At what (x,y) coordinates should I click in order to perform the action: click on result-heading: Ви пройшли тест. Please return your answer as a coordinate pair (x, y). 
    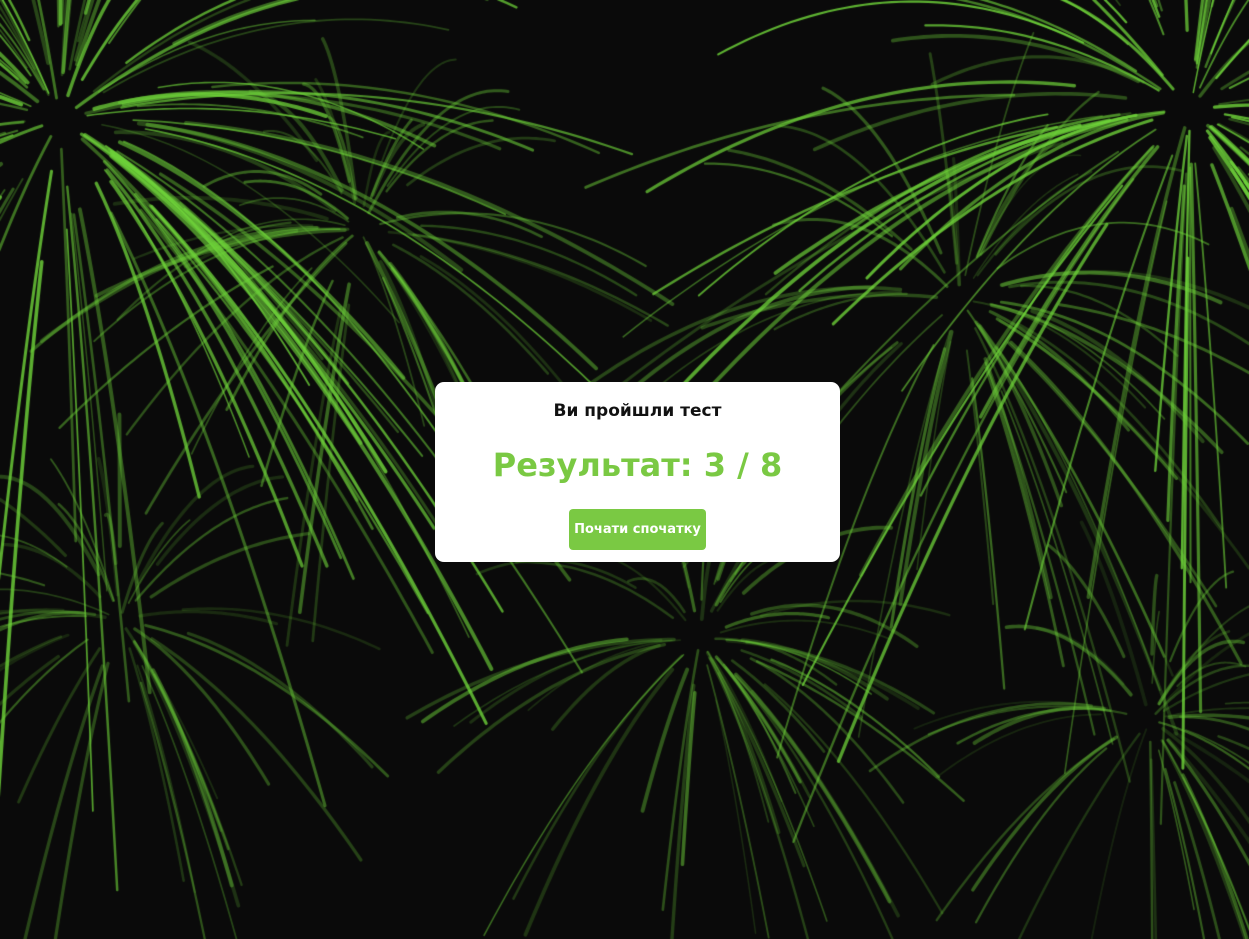
    Looking at the image, I should click on (637, 411).